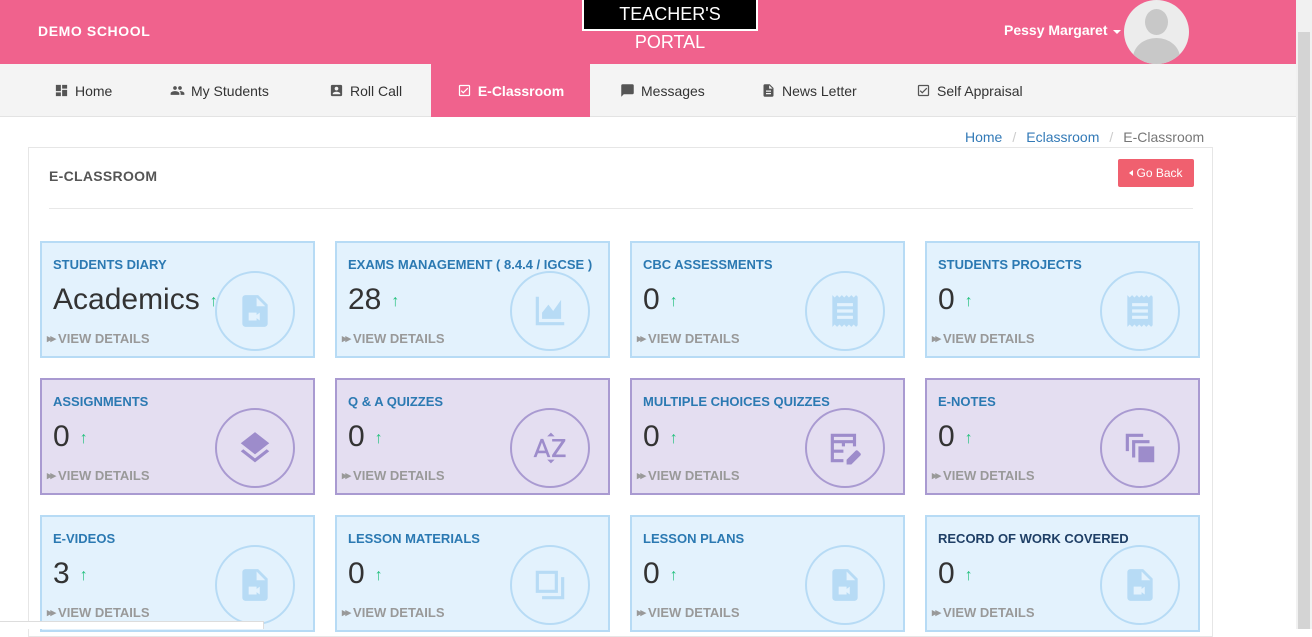 The height and width of the screenshot is (637, 1312). What do you see at coordinates (1156, 32) in the screenshot?
I see `avatar` at bounding box center [1156, 32].